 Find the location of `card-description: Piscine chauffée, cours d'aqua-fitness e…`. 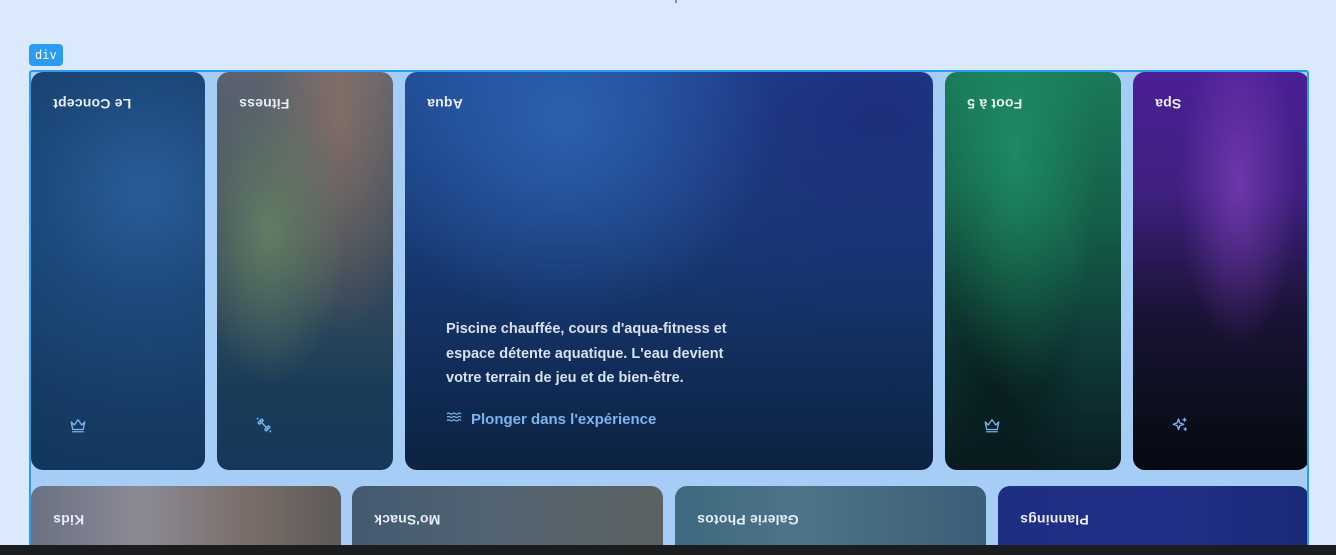

card-description: Piscine chauffée, cours d'aqua-fitness e… is located at coordinates (586, 353).